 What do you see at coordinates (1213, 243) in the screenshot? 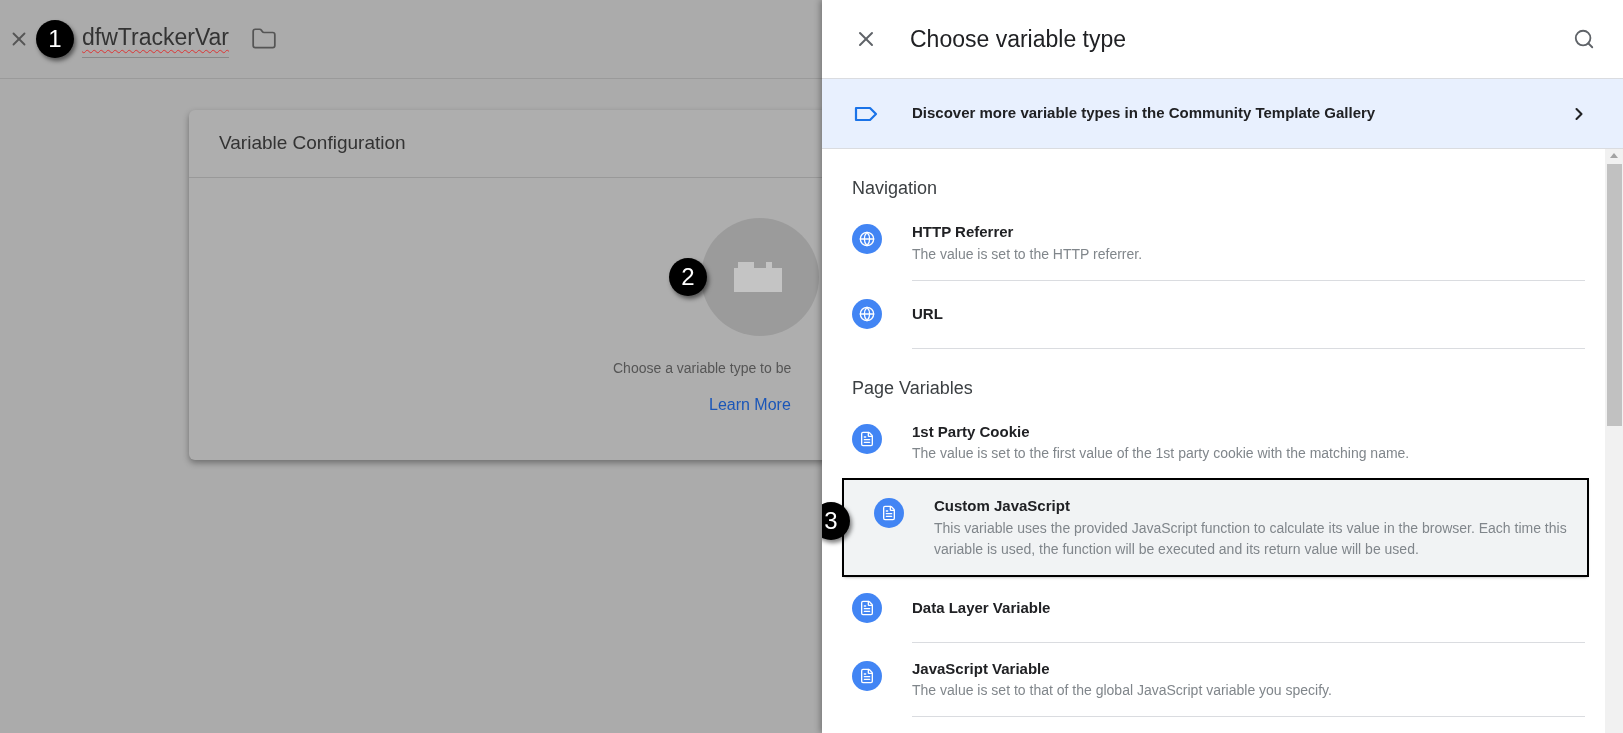
I see `variable-type-item: HTTP Referrer The value is set to the HTTP referrer.` at bounding box center [1213, 243].